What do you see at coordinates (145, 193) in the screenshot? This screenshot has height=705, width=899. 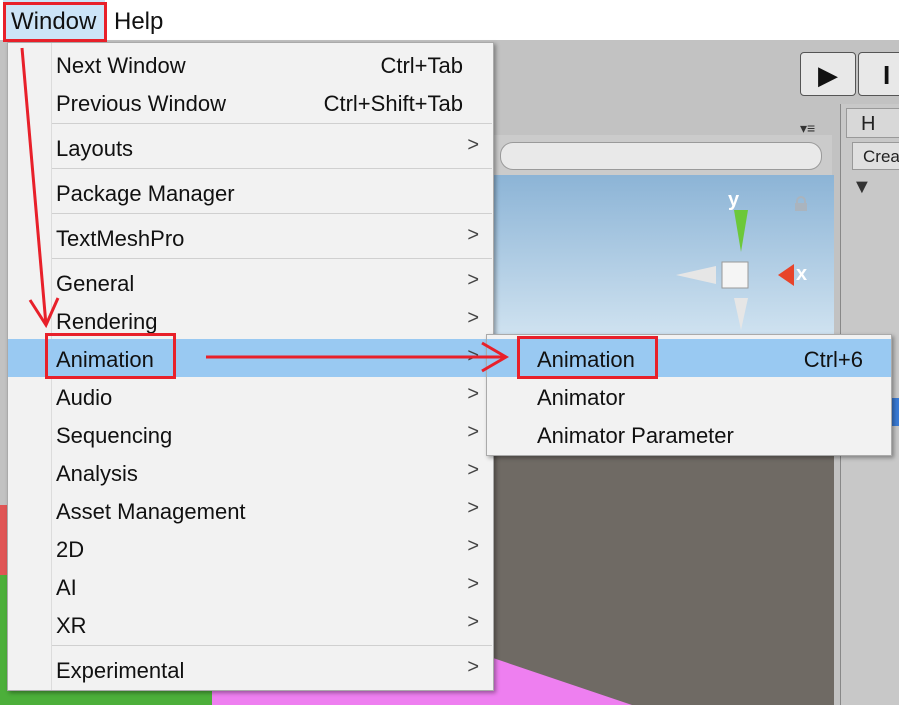 I see `menu-item-label: Package Manager` at bounding box center [145, 193].